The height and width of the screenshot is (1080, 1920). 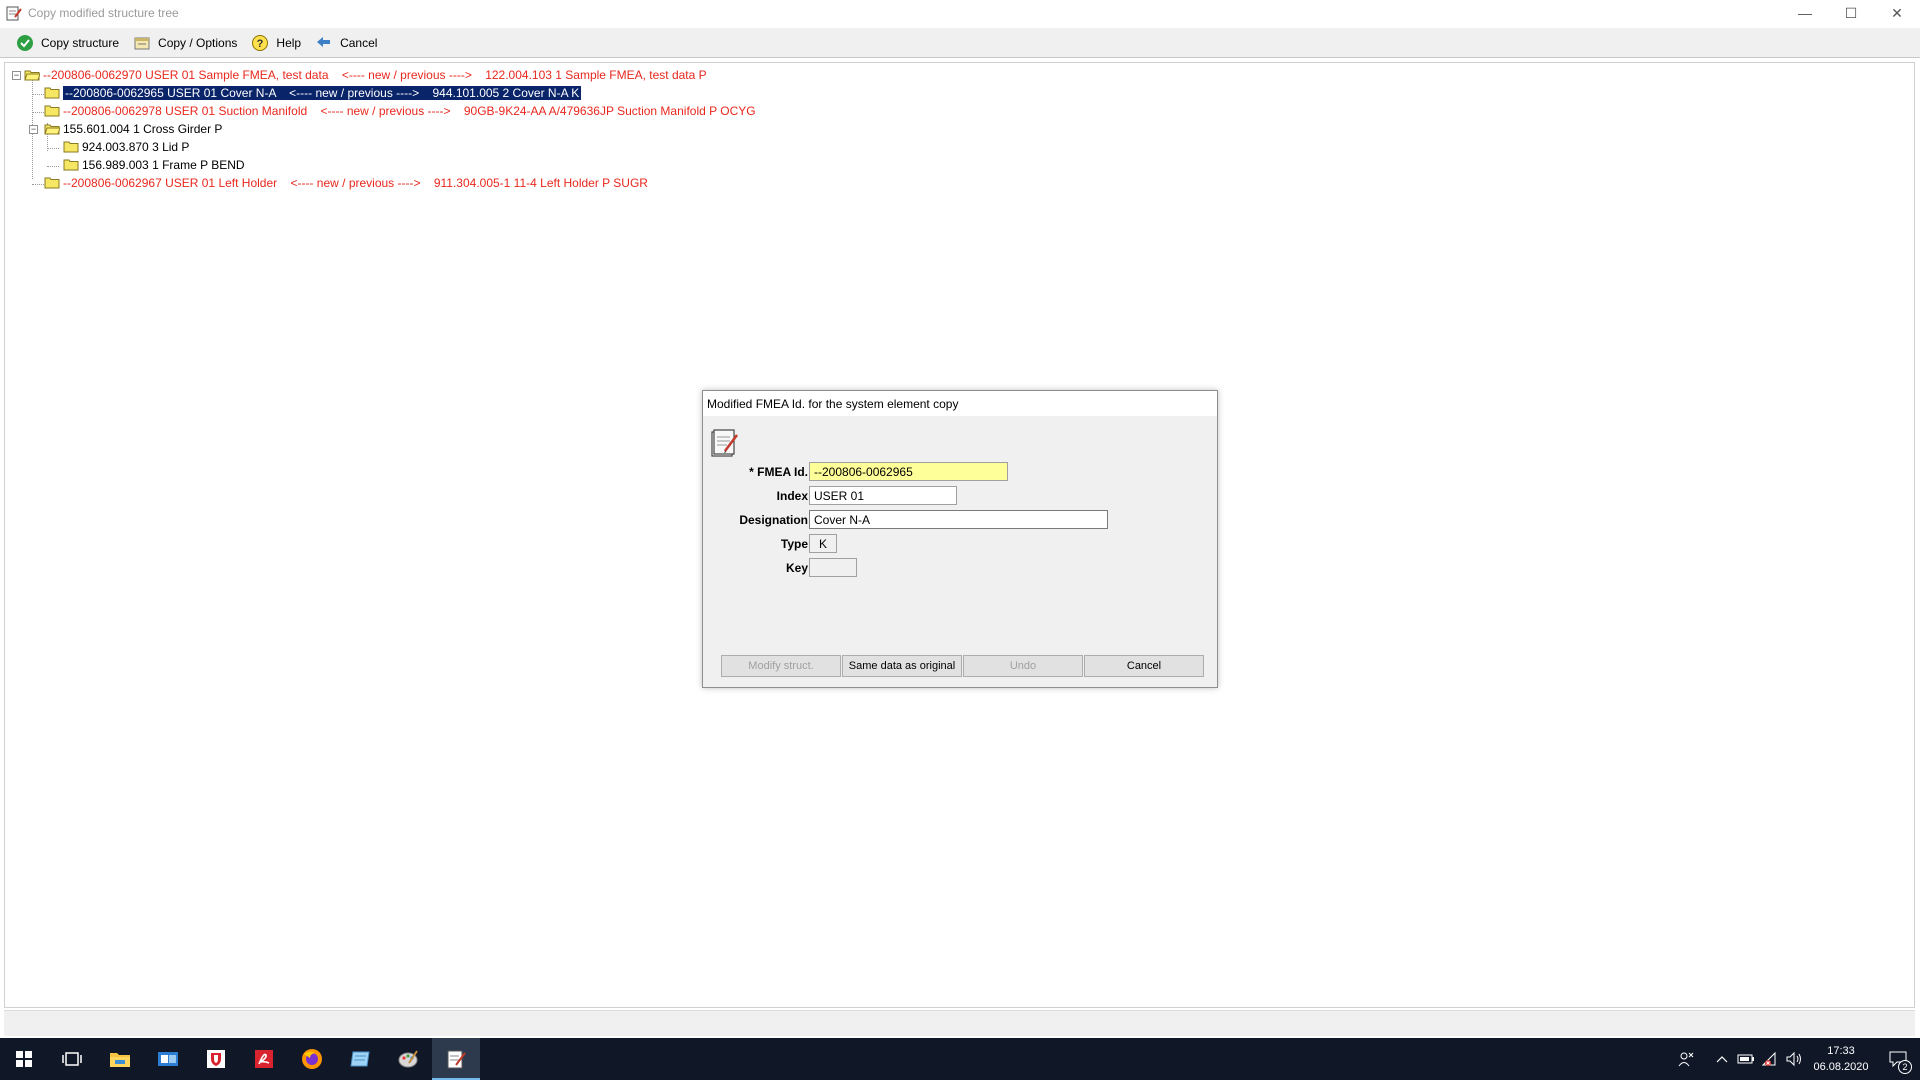 I want to click on taskbar: 17:33 06.08.2020 2, so click(x=960, y=1059).